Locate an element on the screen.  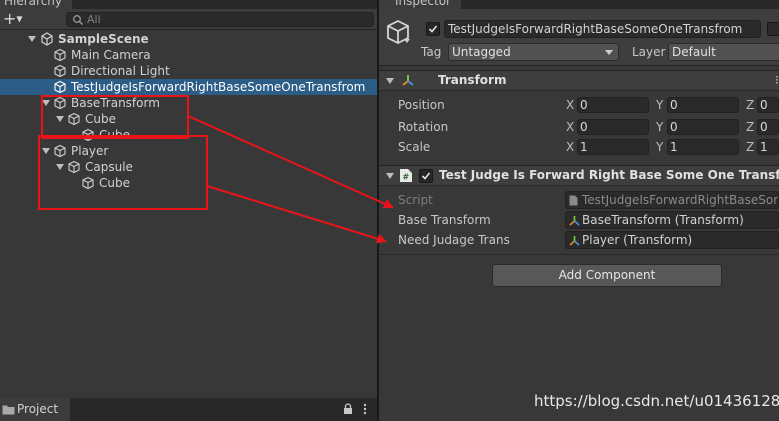
hierarchy-item-capsule: Capsule is located at coordinates (188, 167).